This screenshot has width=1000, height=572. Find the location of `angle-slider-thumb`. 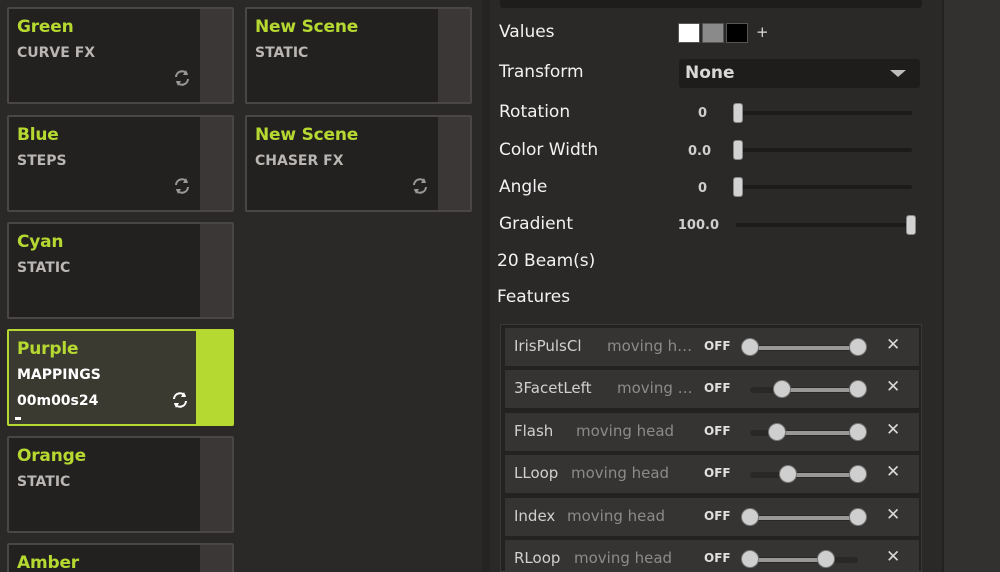

angle-slider-thumb is located at coordinates (738, 187).